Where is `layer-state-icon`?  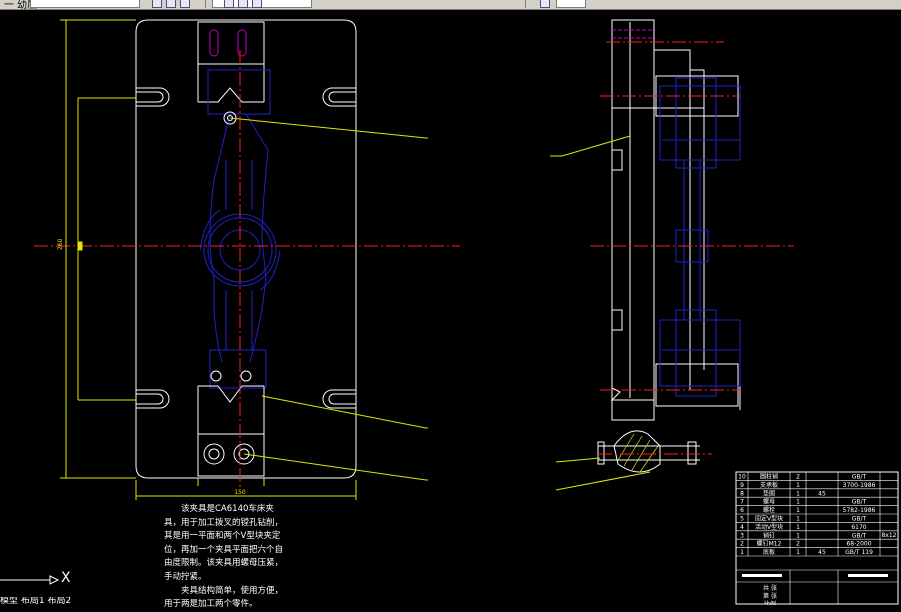 layer-state-icon is located at coordinates (185, 4).